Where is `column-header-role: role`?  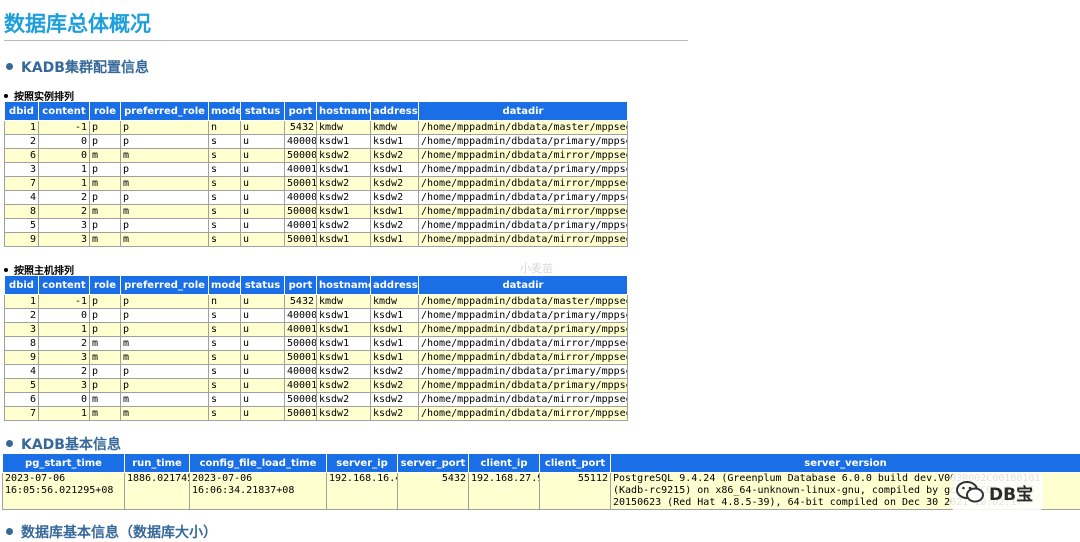 column-header-role: role is located at coordinates (105, 111).